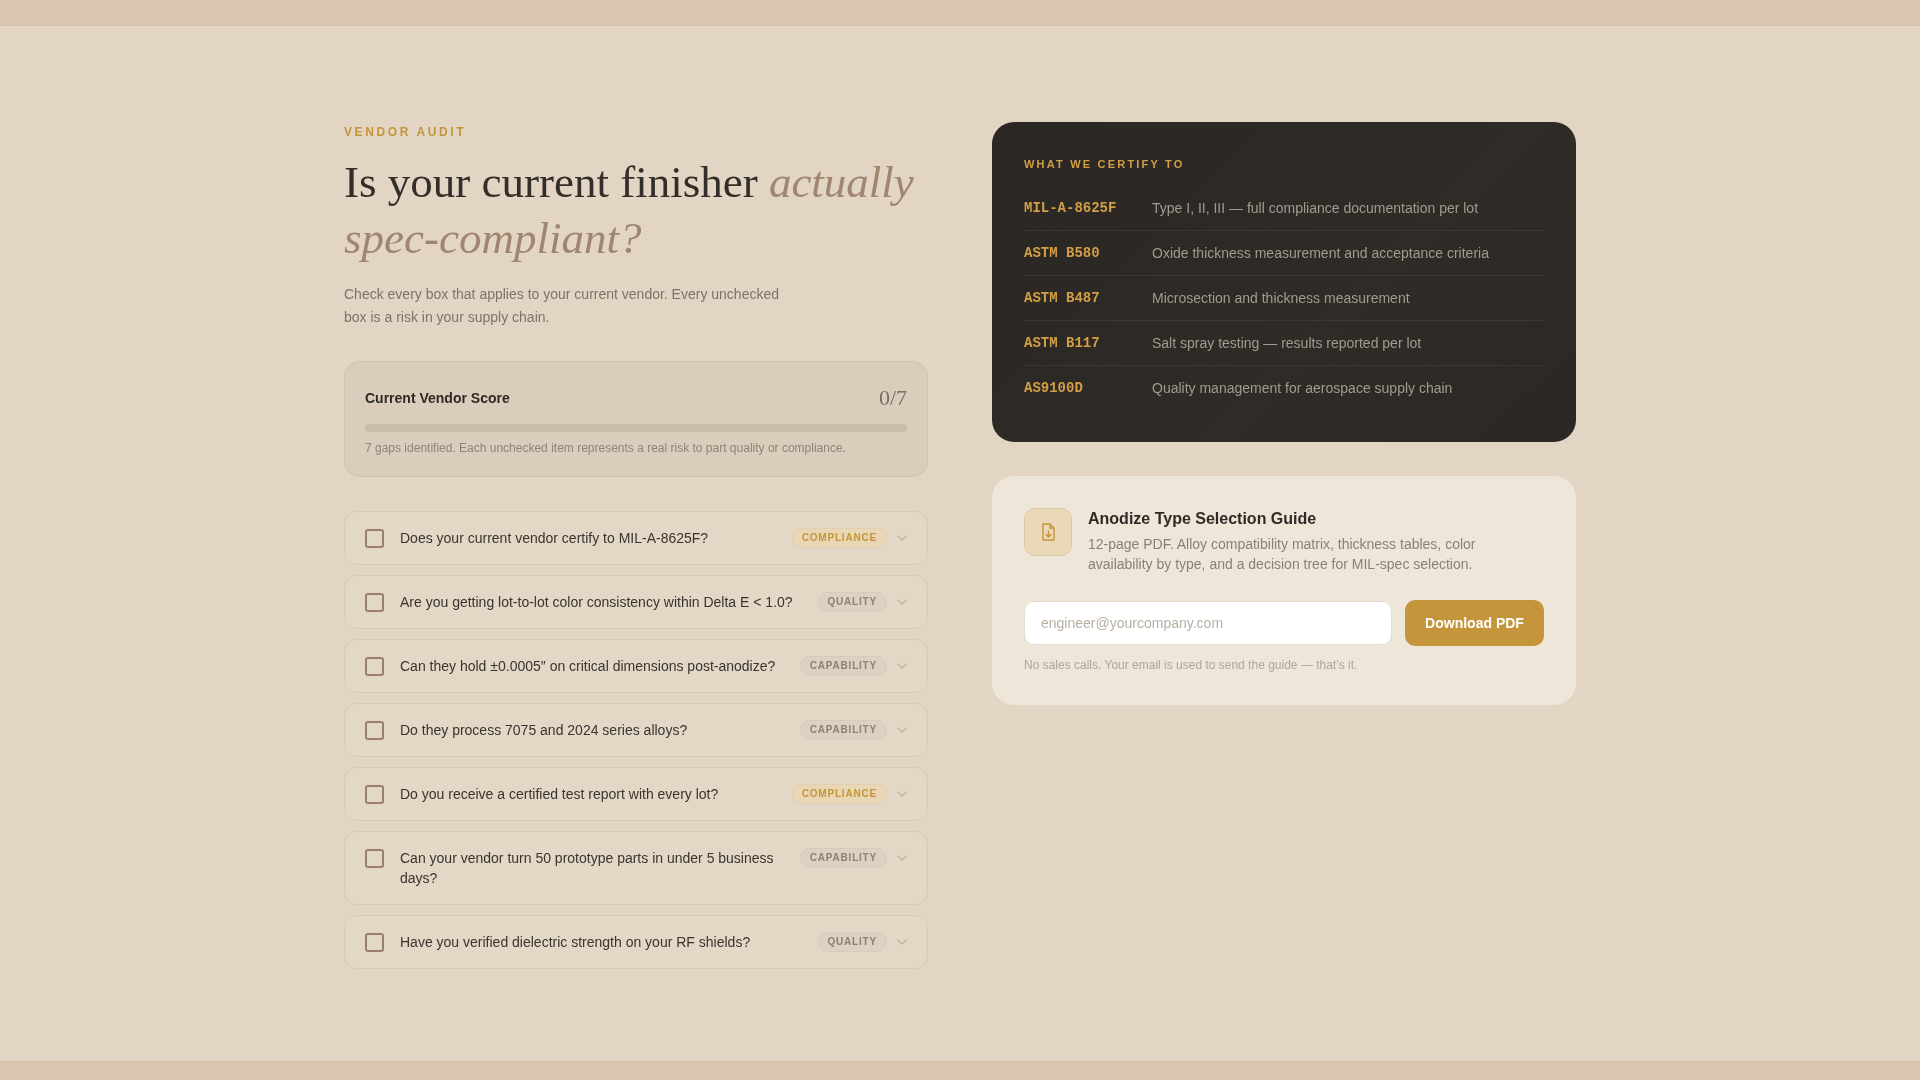 The width and height of the screenshot is (1920, 1080). What do you see at coordinates (1104, 164) in the screenshot?
I see `card-title: WHAT WE CERTIFY TO` at bounding box center [1104, 164].